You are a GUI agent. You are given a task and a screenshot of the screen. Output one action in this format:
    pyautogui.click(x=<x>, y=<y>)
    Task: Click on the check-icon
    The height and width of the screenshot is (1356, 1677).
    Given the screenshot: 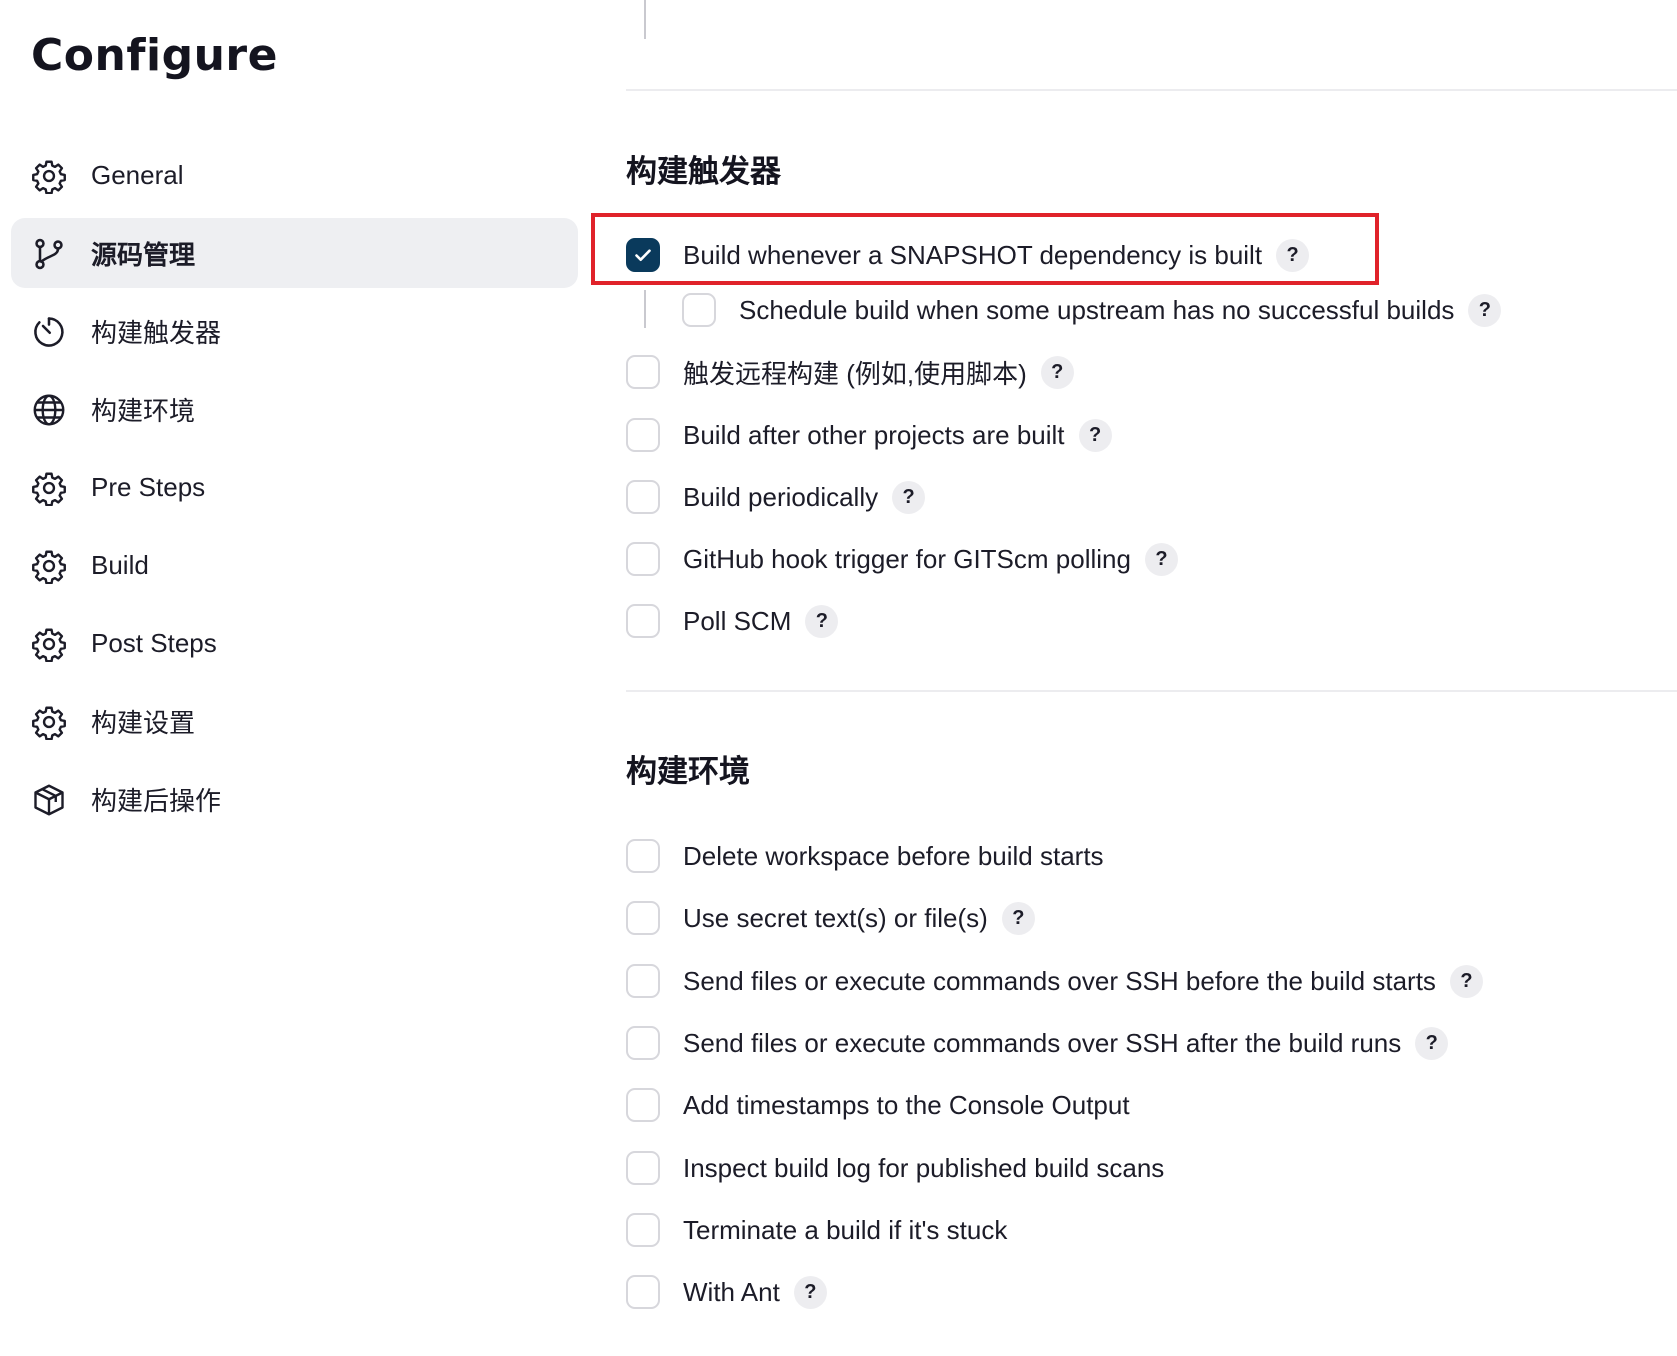 What is the action you would take?
    pyautogui.click(x=643, y=255)
    